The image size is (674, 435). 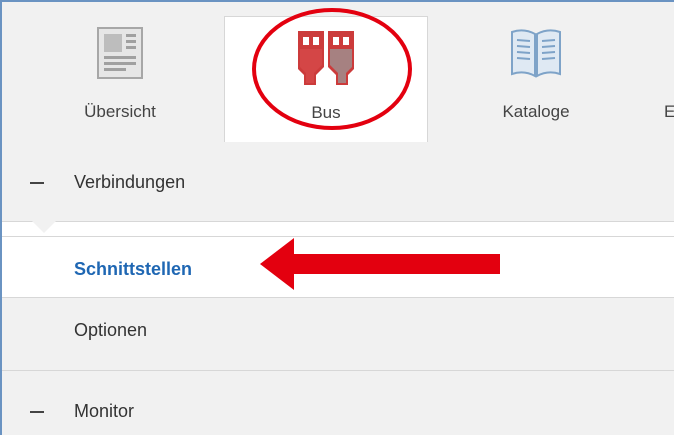 What do you see at coordinates (338, 402) in the screenshot?
I see `section-monitor-header: Monitor` at bounding box center [338, 402].